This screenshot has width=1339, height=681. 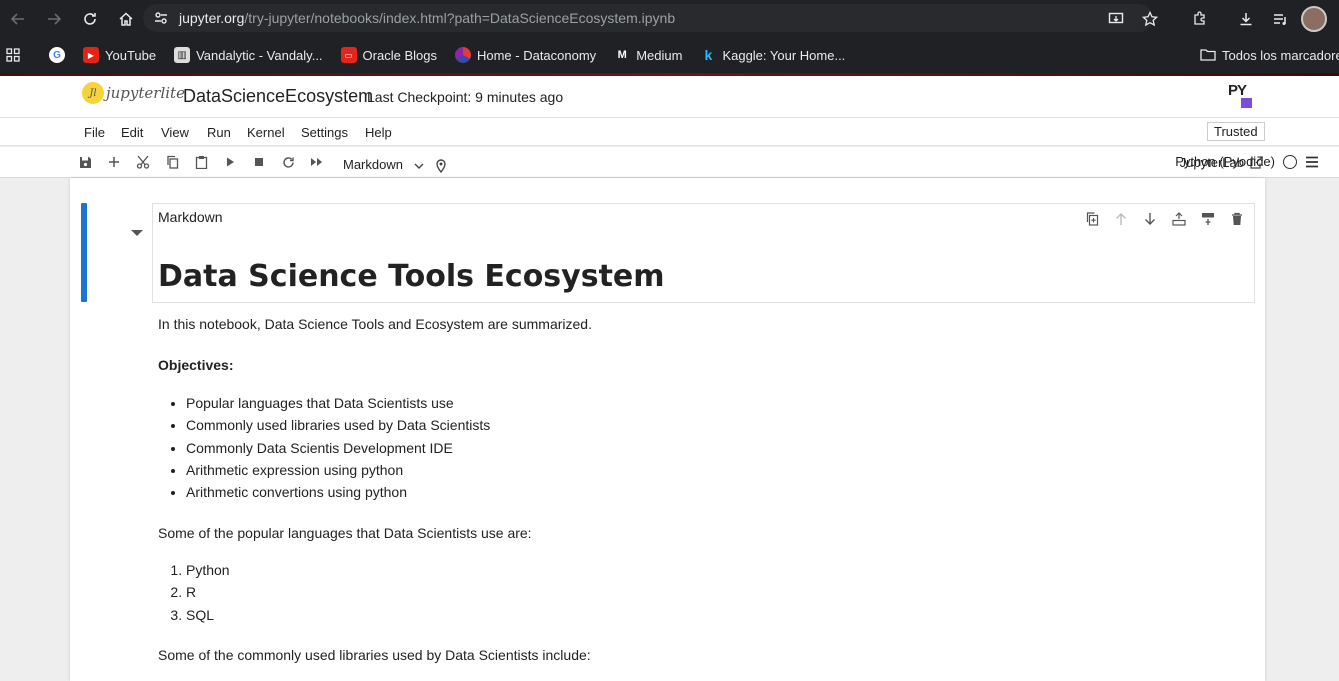 What do you see at coordinates (161, 18) in the screenshot?
I see `site-info-icon` at bounding box center [161, 18].